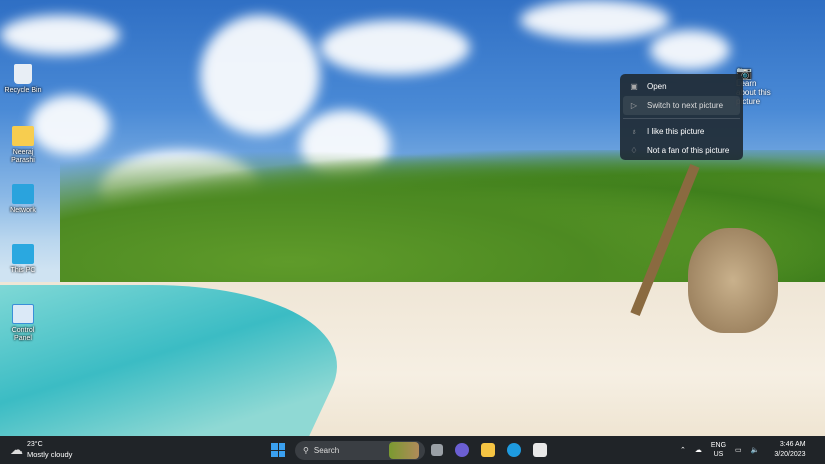  I want to click on file-explorer-icon, so click(488, 450).